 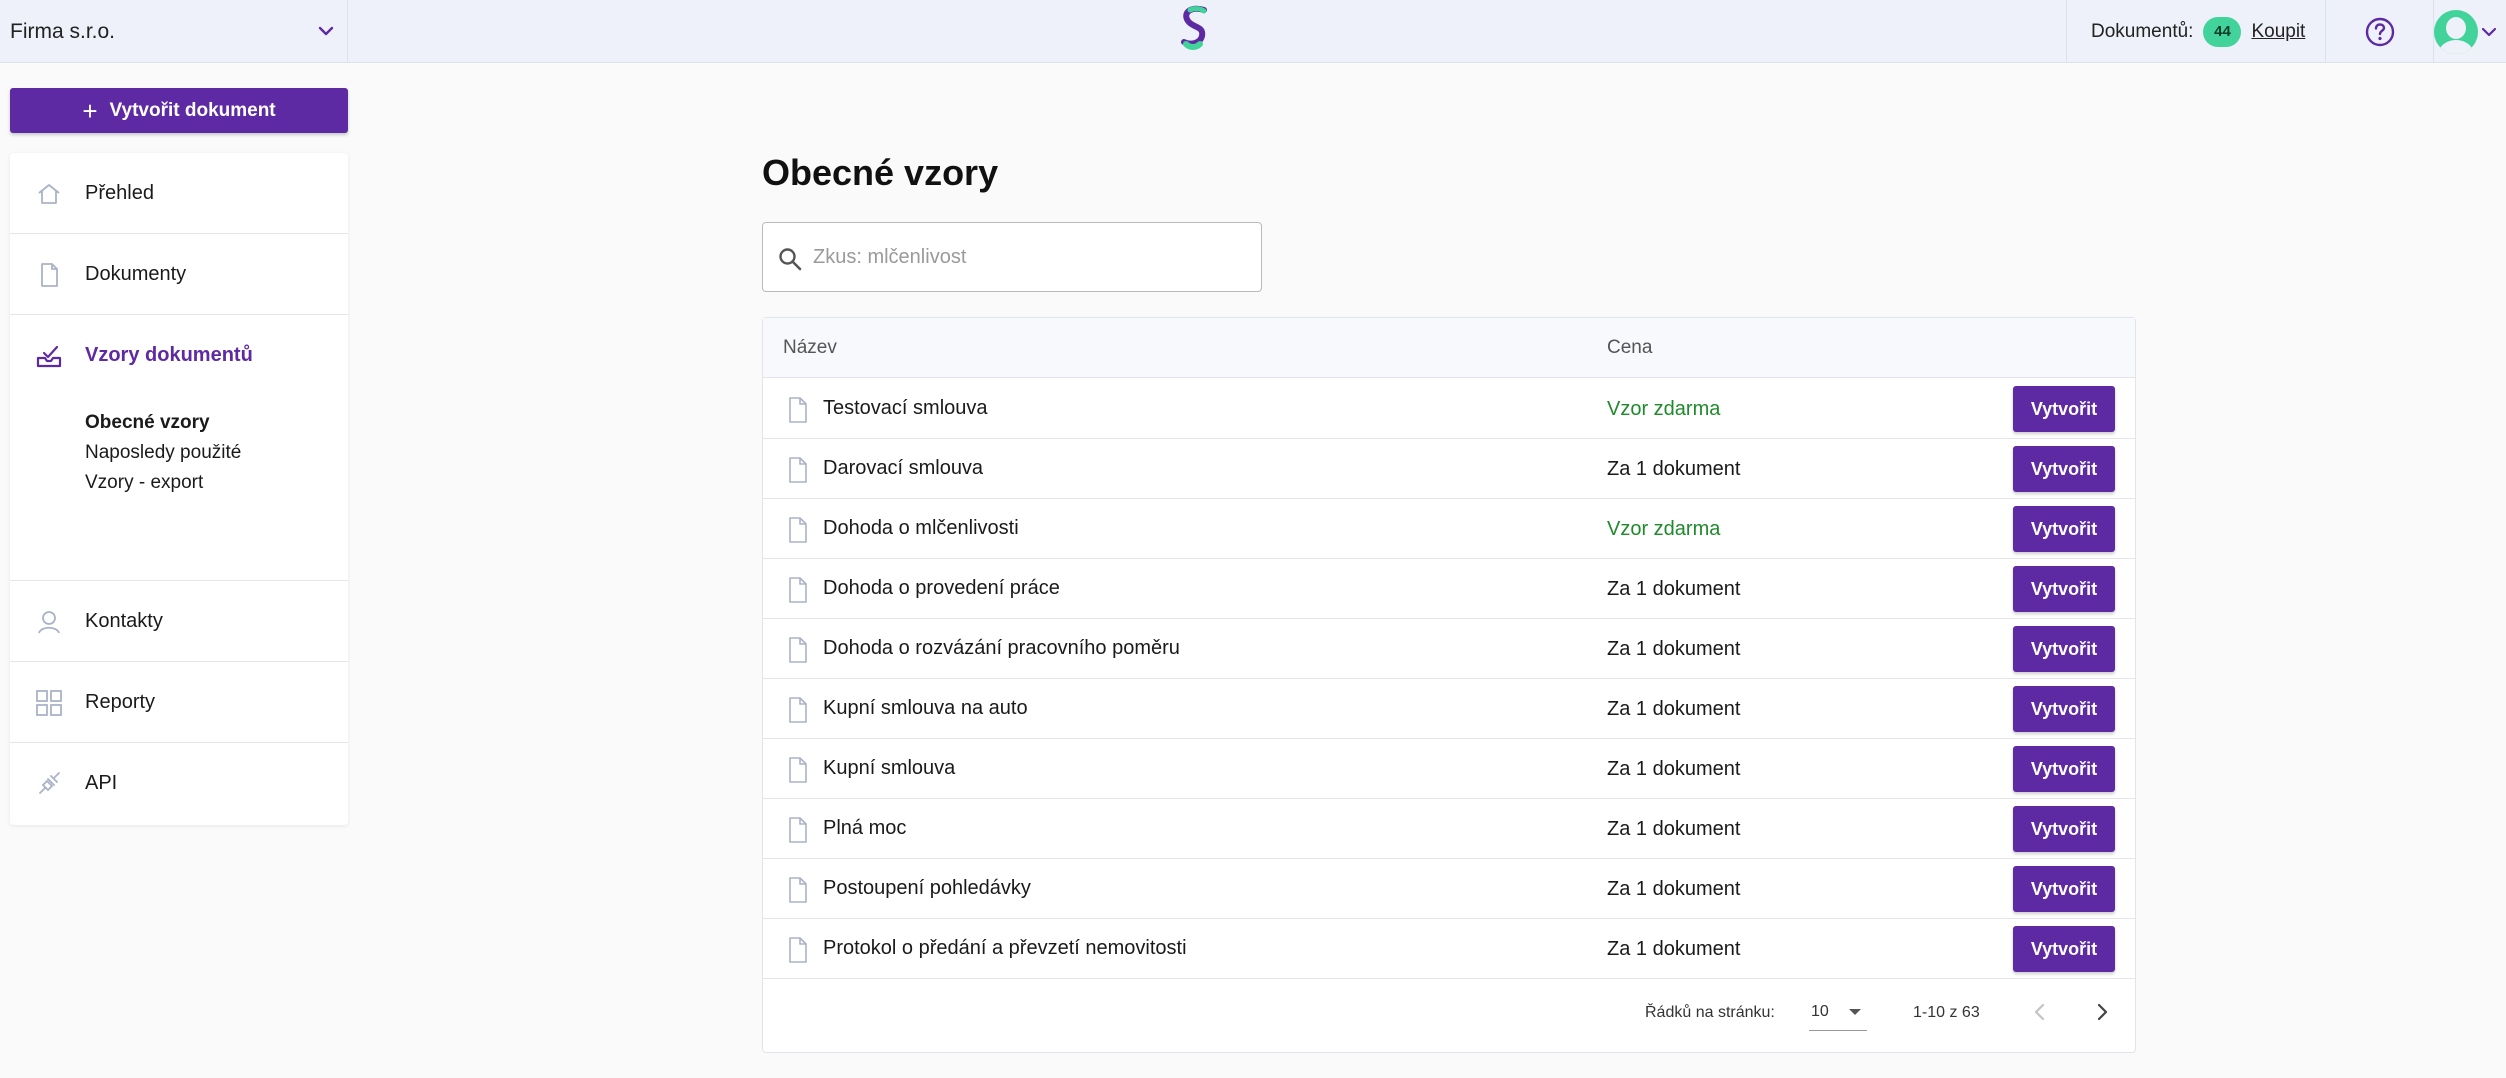 I want to click on template-name: Dohoda o provedení práce, so click(x=941, y=588).